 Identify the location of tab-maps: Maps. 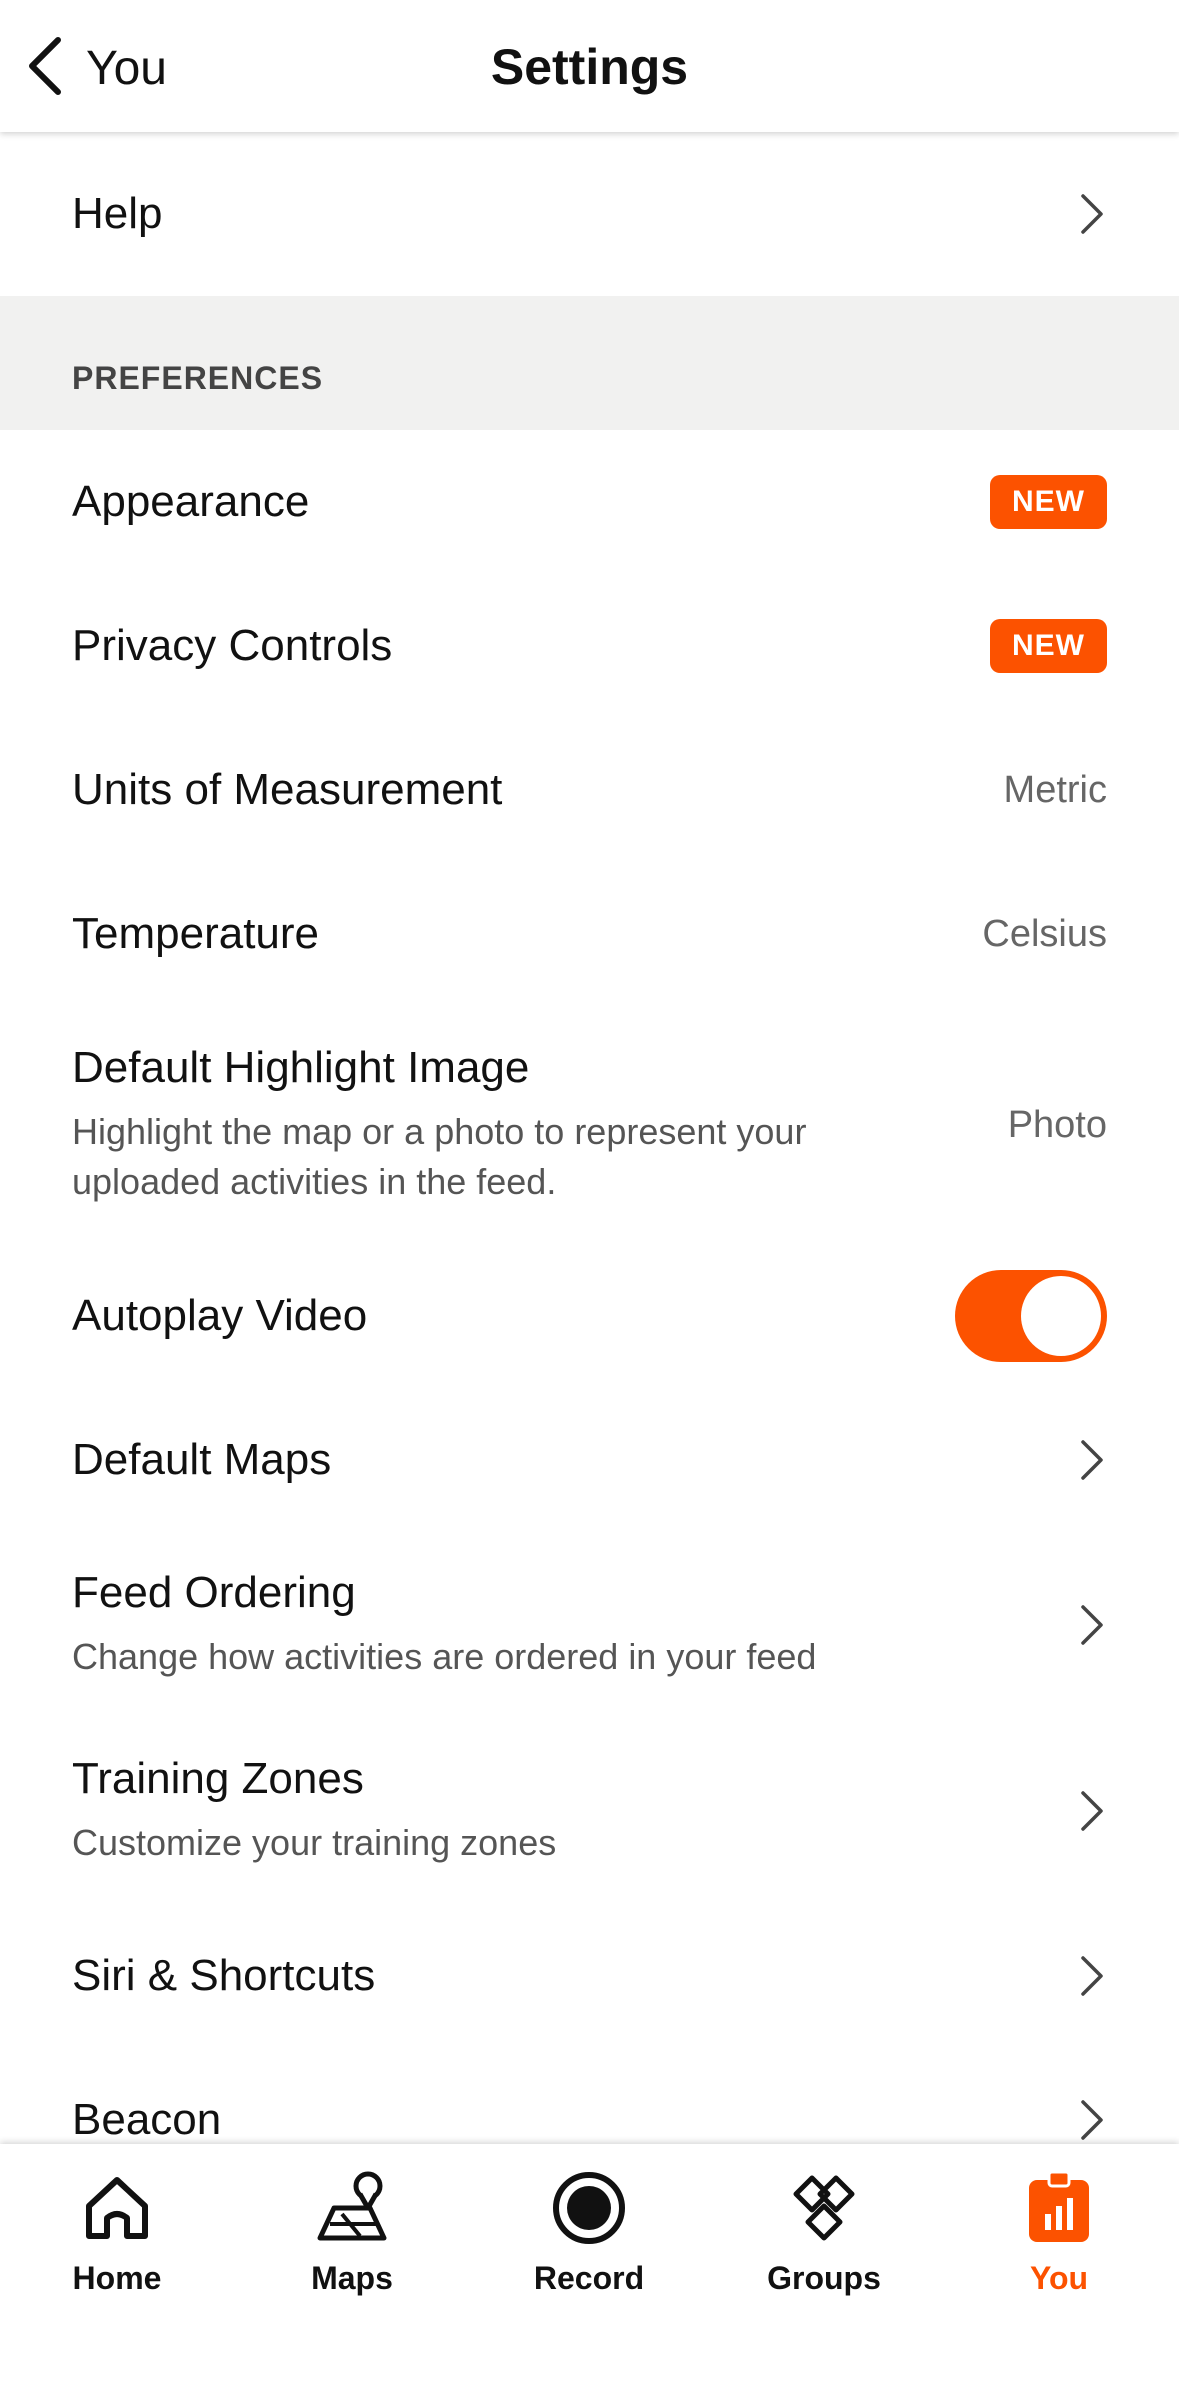
(352, 2232).